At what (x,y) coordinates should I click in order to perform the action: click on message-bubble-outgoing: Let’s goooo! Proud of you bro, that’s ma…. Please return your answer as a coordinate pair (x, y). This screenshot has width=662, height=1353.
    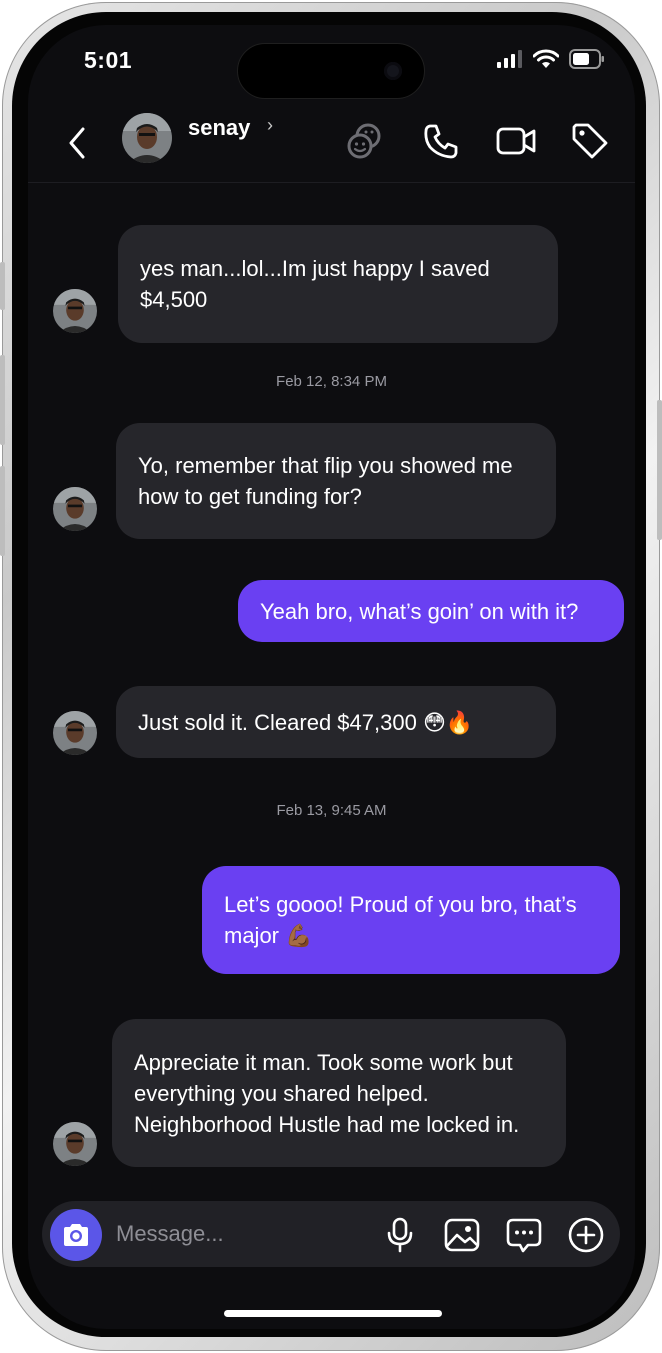
    Looking at the image, I should click on (411, 920).